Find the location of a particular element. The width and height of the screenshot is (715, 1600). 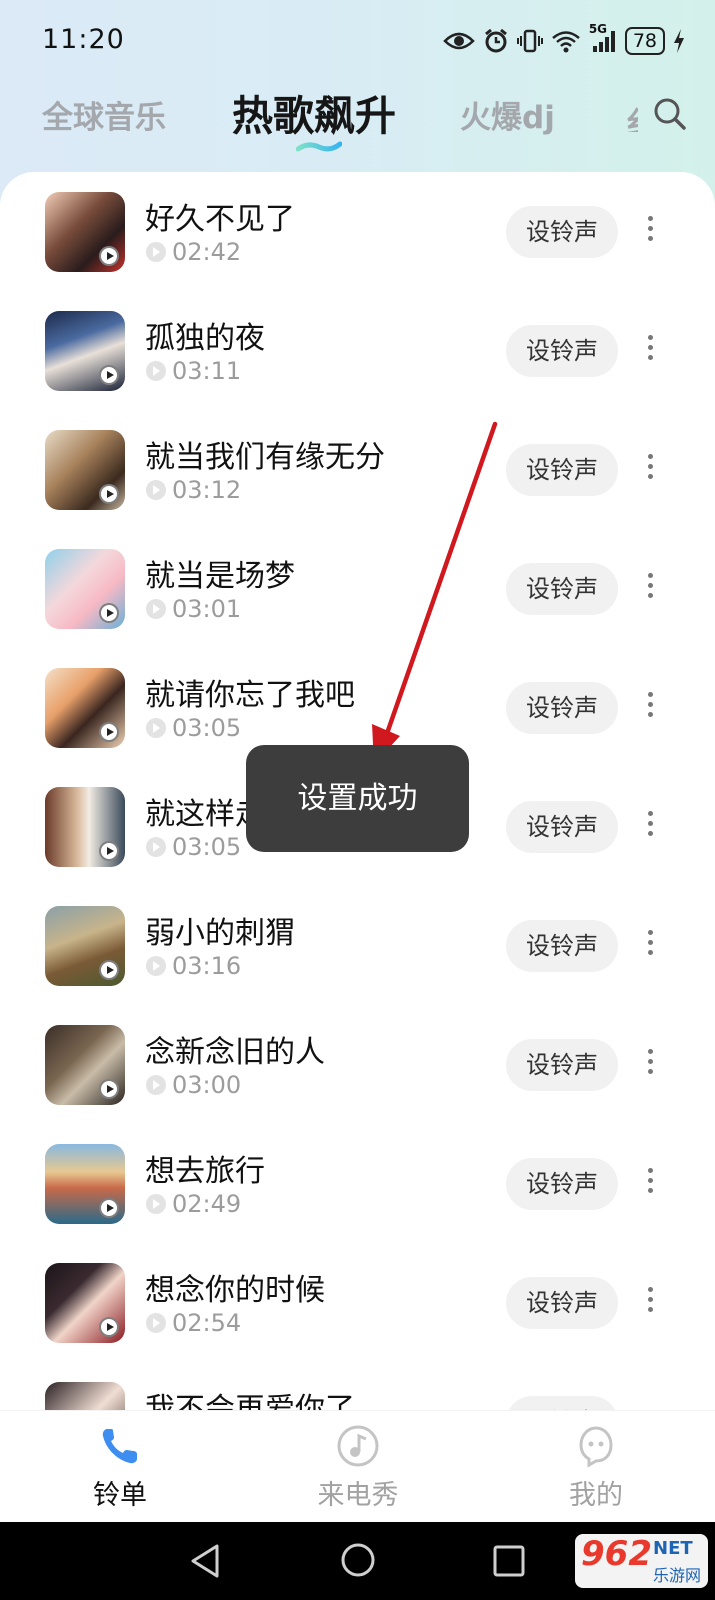

song-title: 好久不见了 is located at coordinates (220, 219).